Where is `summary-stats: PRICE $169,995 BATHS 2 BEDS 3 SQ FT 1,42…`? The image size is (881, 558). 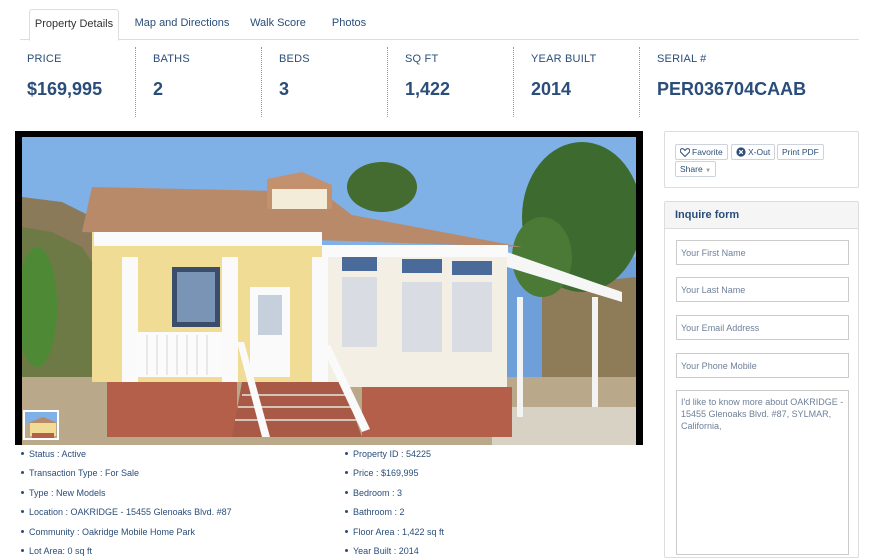
summary-stats: PRICE $169,995 BATHS 2 BEDS 3 SQ FT 1,42… is located at coordinates (439, 82).